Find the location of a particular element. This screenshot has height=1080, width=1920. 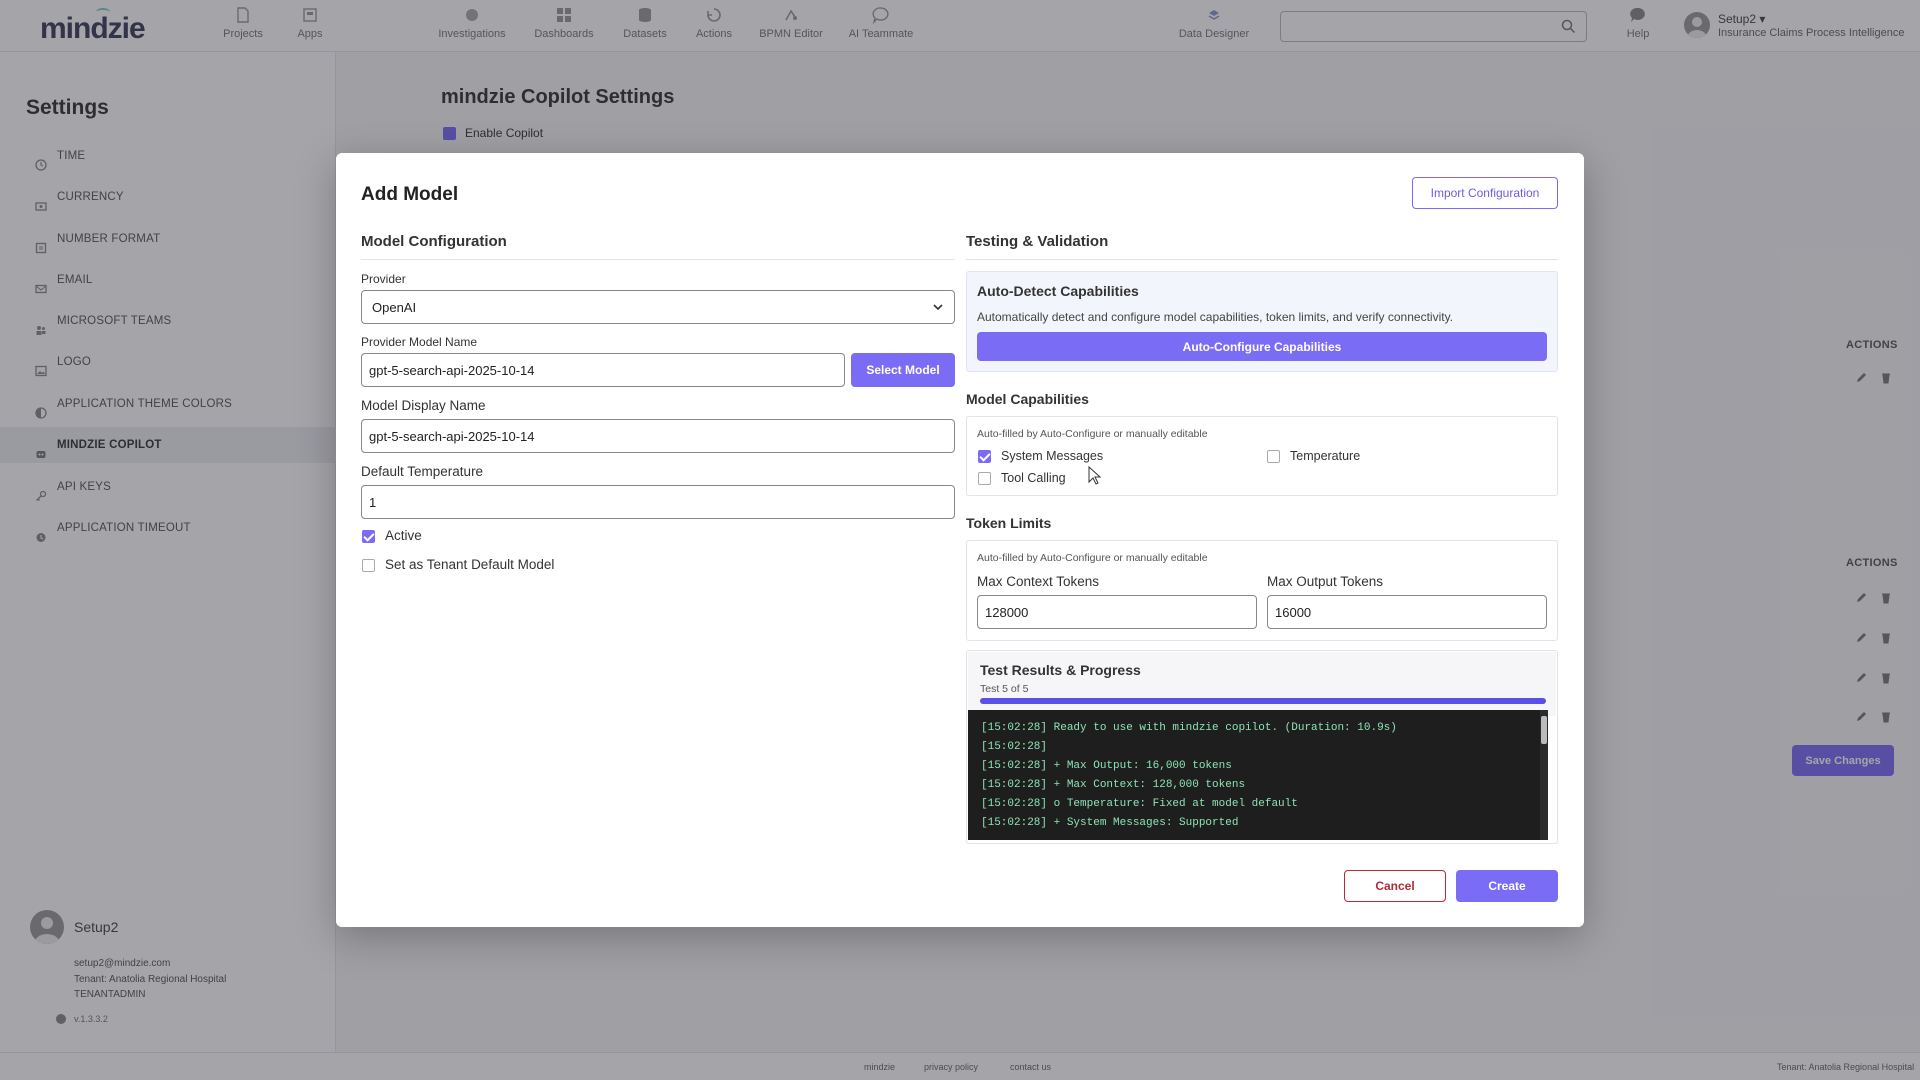

test-progress-text: Test 5 of 5 is located at coordinates (1004, 689).